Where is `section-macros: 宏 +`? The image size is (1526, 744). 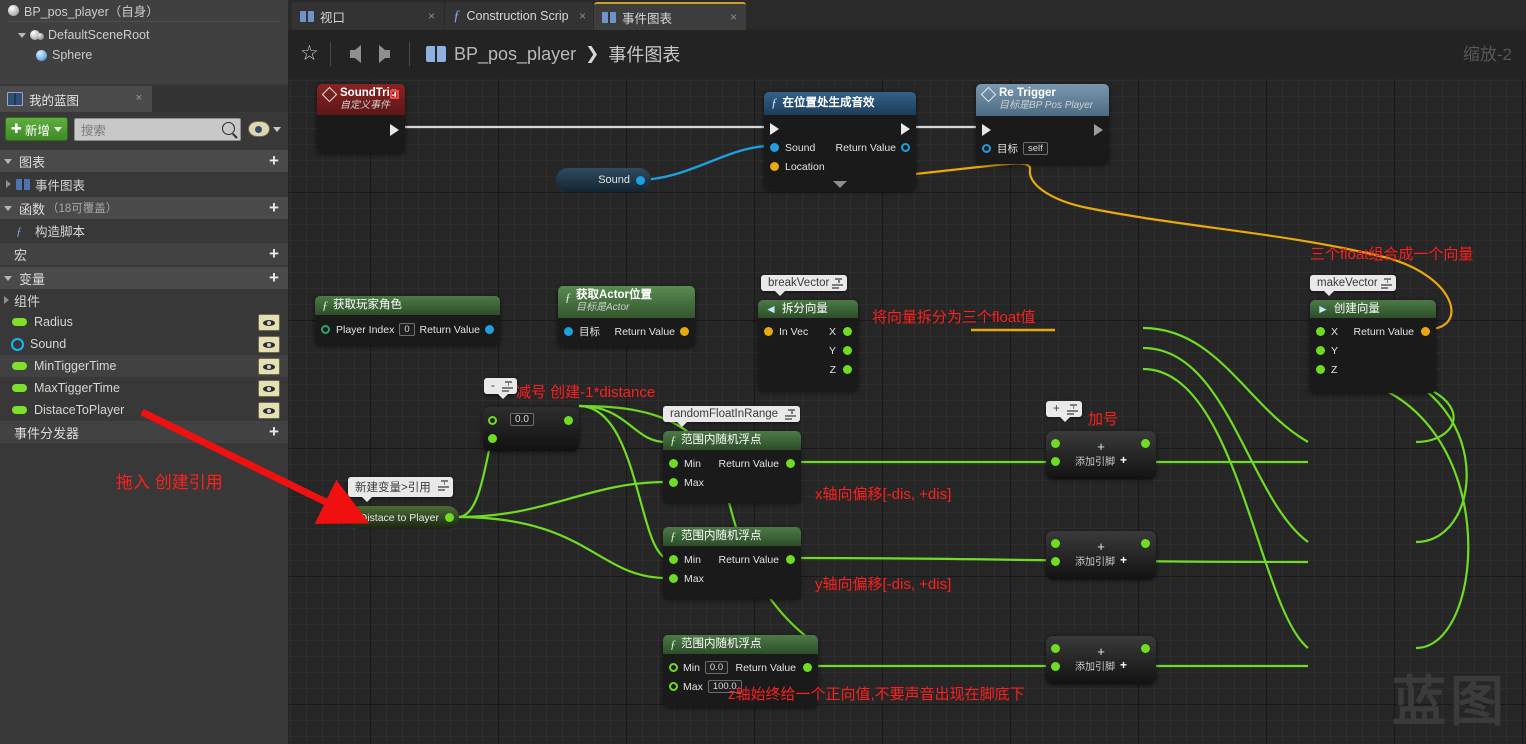 section-macros: 宏 + is located at coordinates (144, 254).